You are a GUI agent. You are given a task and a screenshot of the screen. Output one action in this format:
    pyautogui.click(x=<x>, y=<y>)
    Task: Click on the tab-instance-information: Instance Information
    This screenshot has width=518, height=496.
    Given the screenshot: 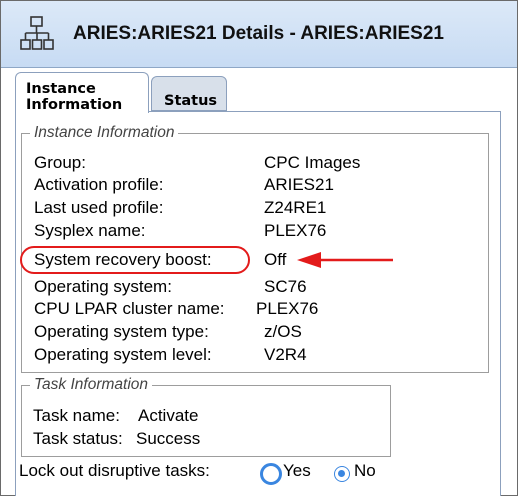 What is the action you would take?
    pyautogui.click(x=82, y=92)
    